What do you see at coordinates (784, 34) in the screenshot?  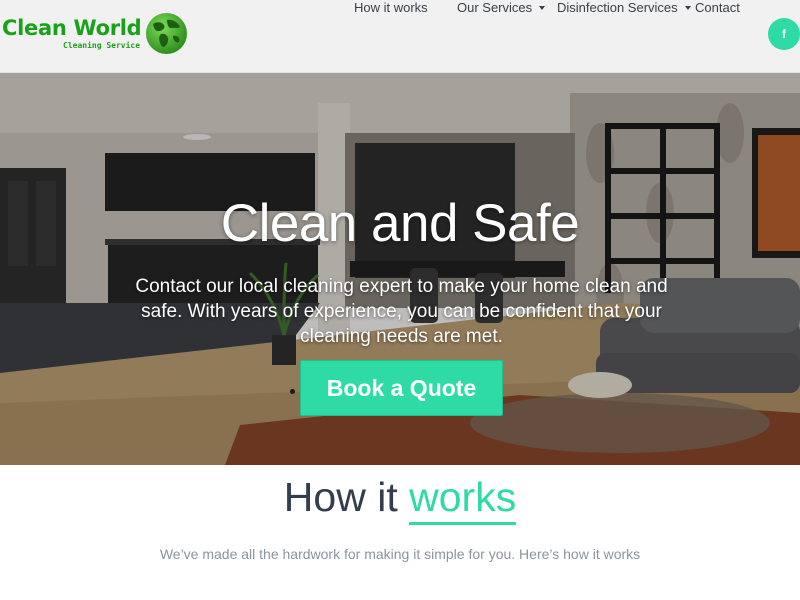 I see `facebook-icon: f` at bounding box center [784, 34].